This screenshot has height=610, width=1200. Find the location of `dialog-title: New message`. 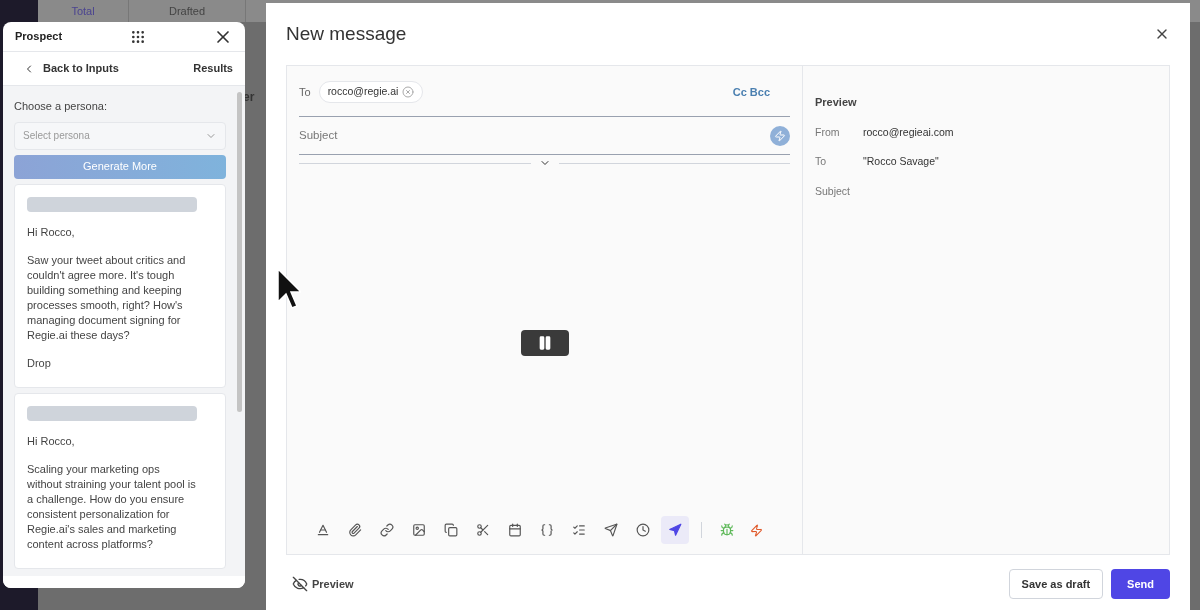

dialog-title: New message is located at coordinates (346, 33).